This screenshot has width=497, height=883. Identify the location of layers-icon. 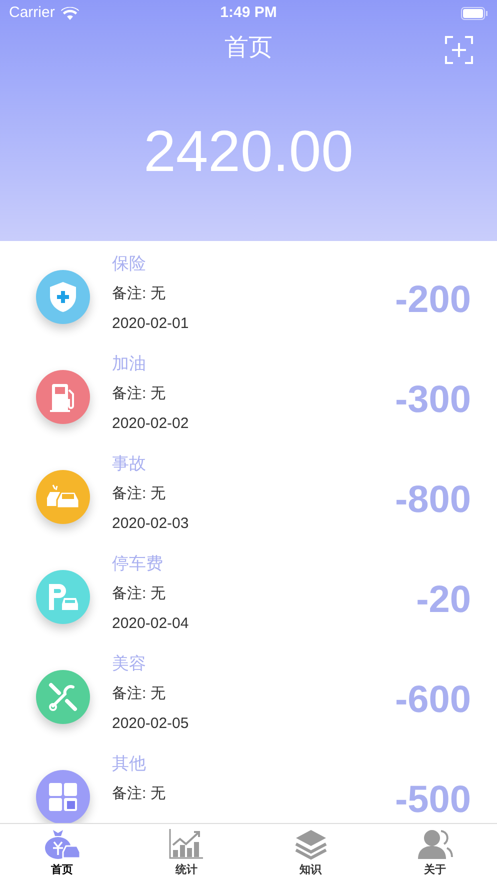
(311, 844).